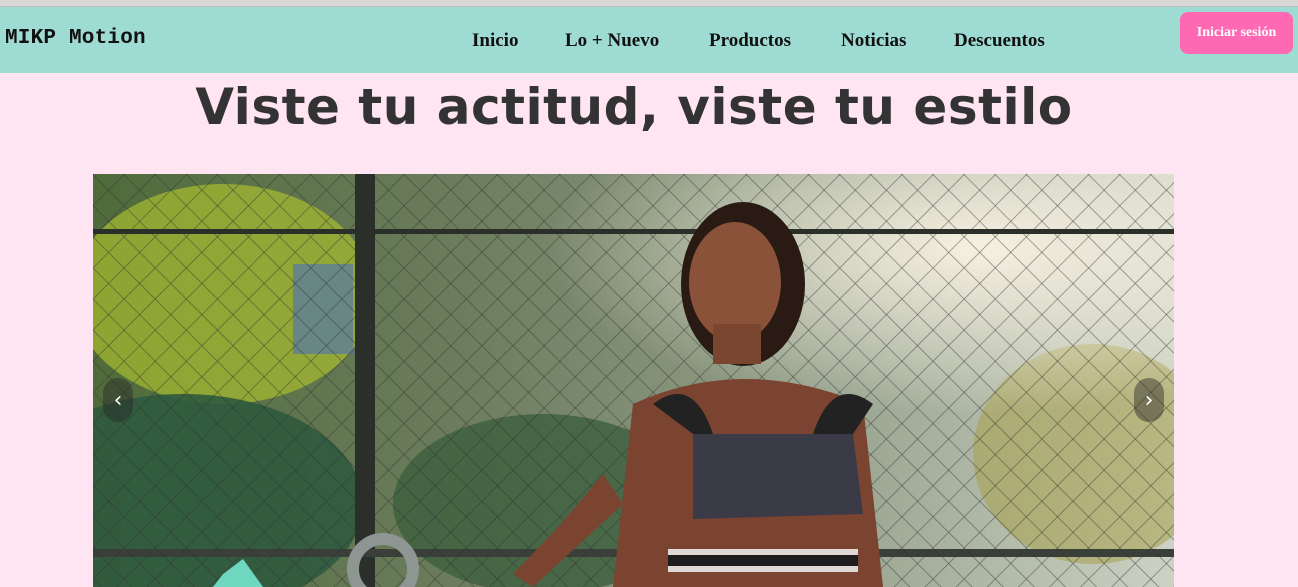  I want to click on nav-item-inicio: Inicio, so click(495, 41).